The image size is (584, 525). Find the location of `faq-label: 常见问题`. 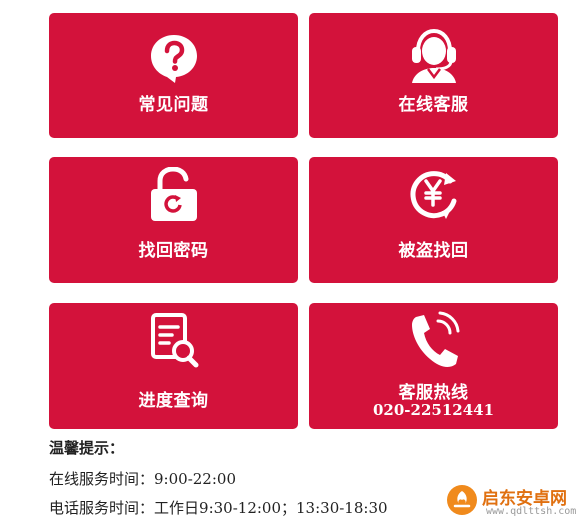

faq-label: 常见问题 is located at coordinates (173, 105).